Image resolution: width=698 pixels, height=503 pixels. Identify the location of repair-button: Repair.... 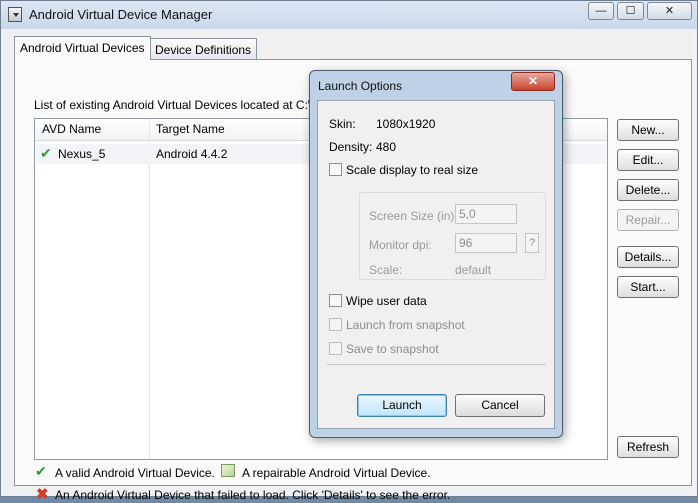
(648, 220).